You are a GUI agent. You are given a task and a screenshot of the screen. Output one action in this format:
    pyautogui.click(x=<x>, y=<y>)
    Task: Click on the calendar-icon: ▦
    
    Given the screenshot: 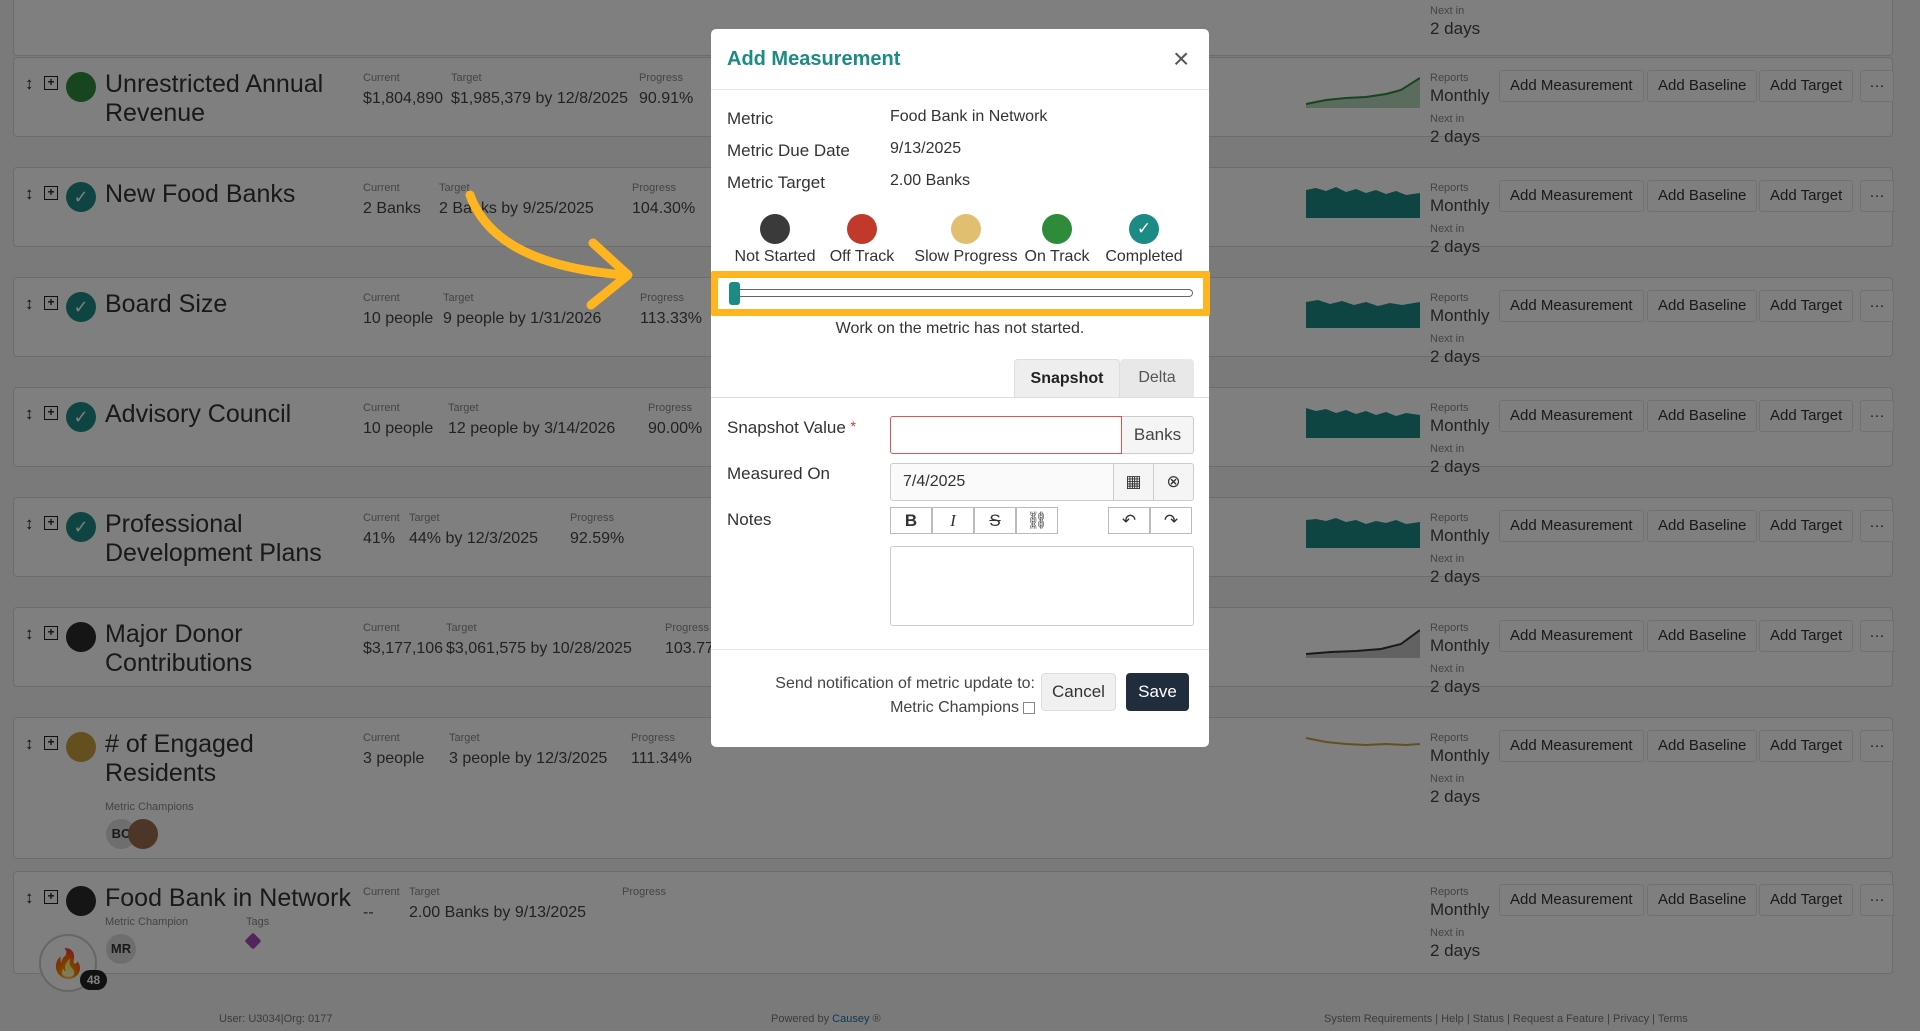 What is the action you would take?
    pyautogui.click(x=1134, y=482)
    